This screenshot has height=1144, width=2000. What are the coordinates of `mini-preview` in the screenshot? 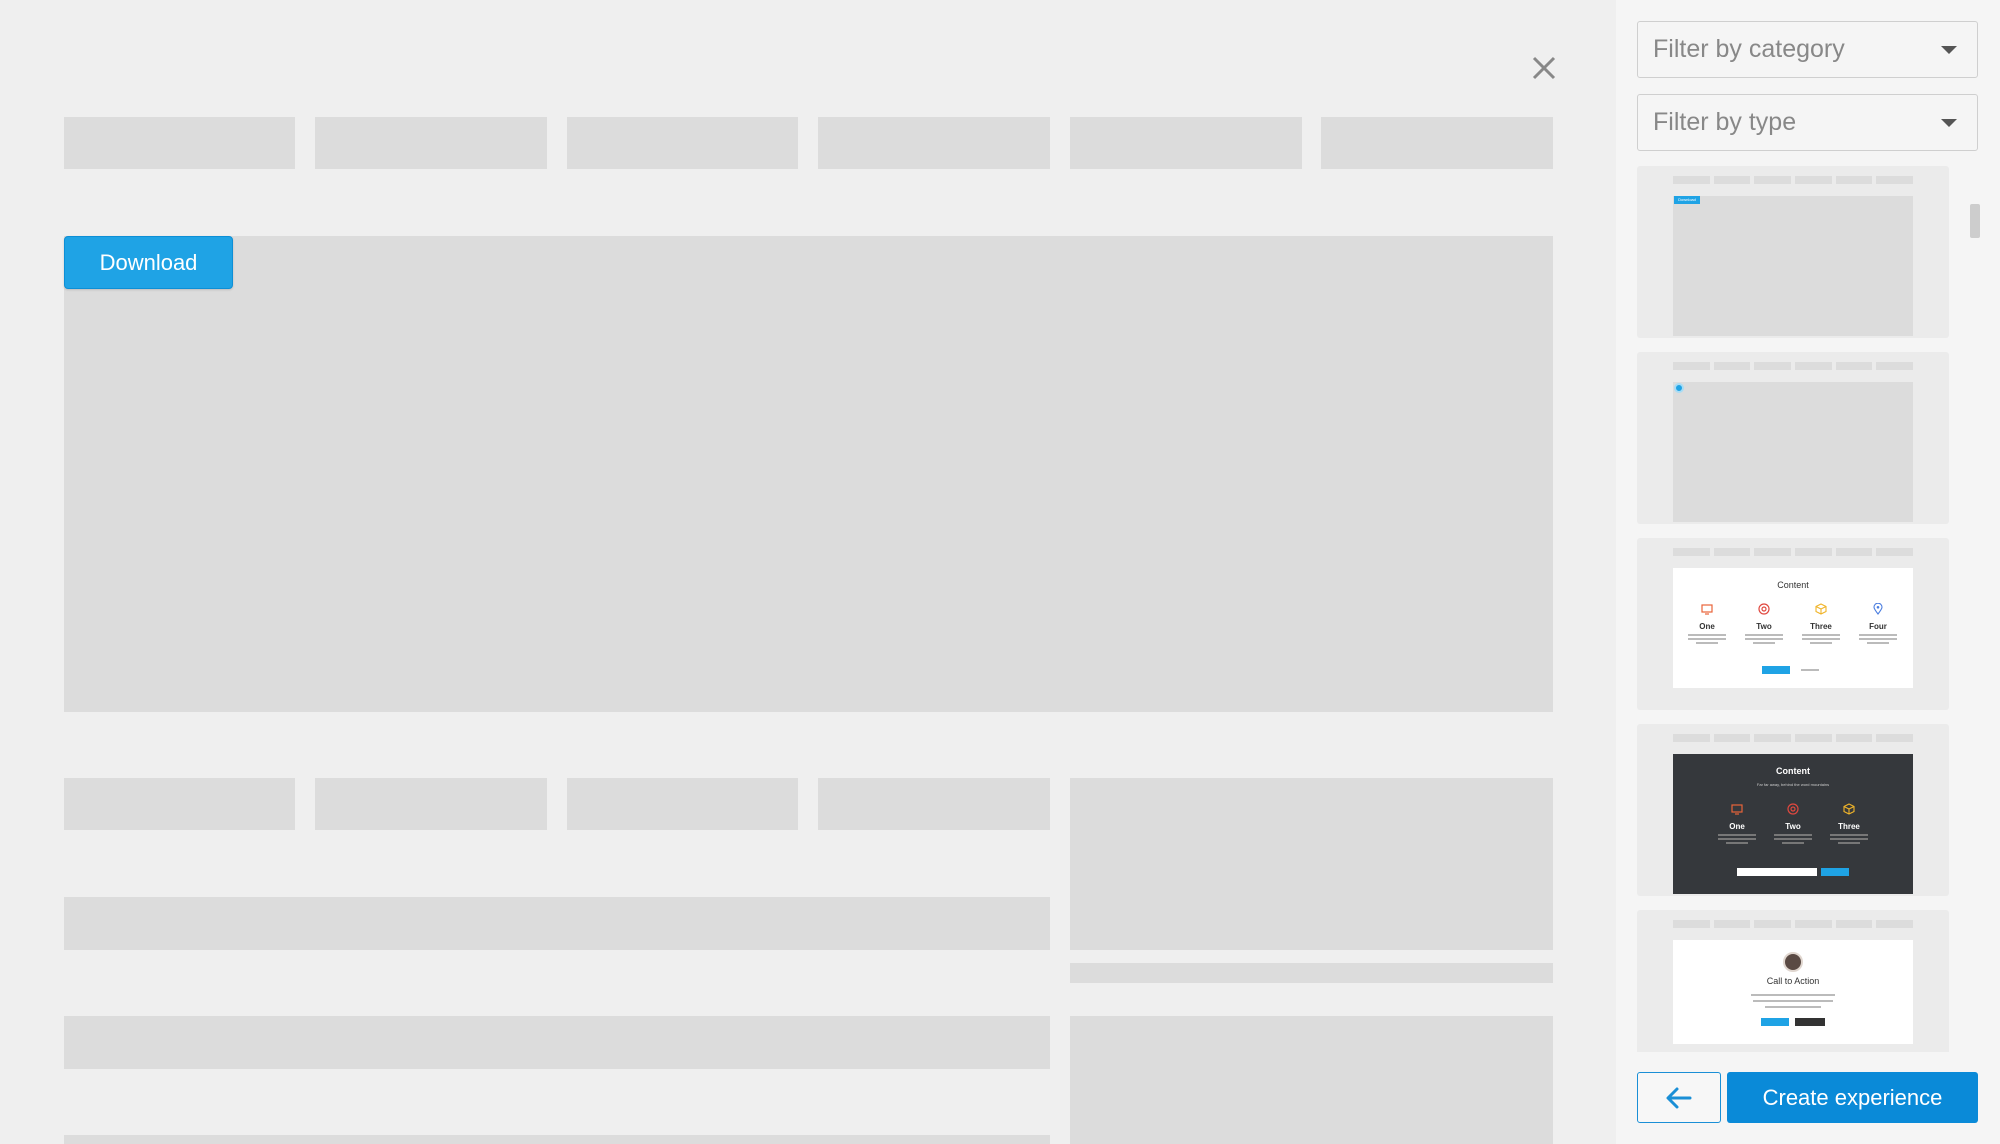 It's located at (1793, 452).